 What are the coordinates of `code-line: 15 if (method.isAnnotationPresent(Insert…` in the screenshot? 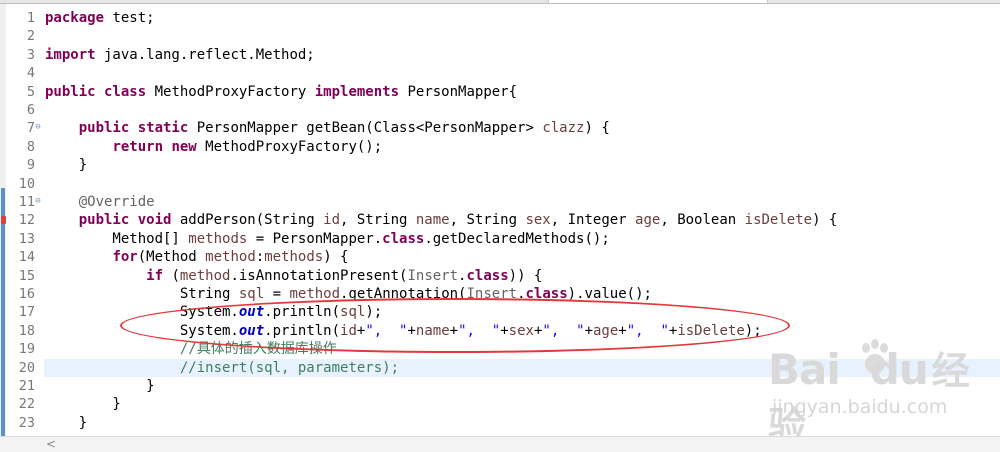 It's located at (500, 276).